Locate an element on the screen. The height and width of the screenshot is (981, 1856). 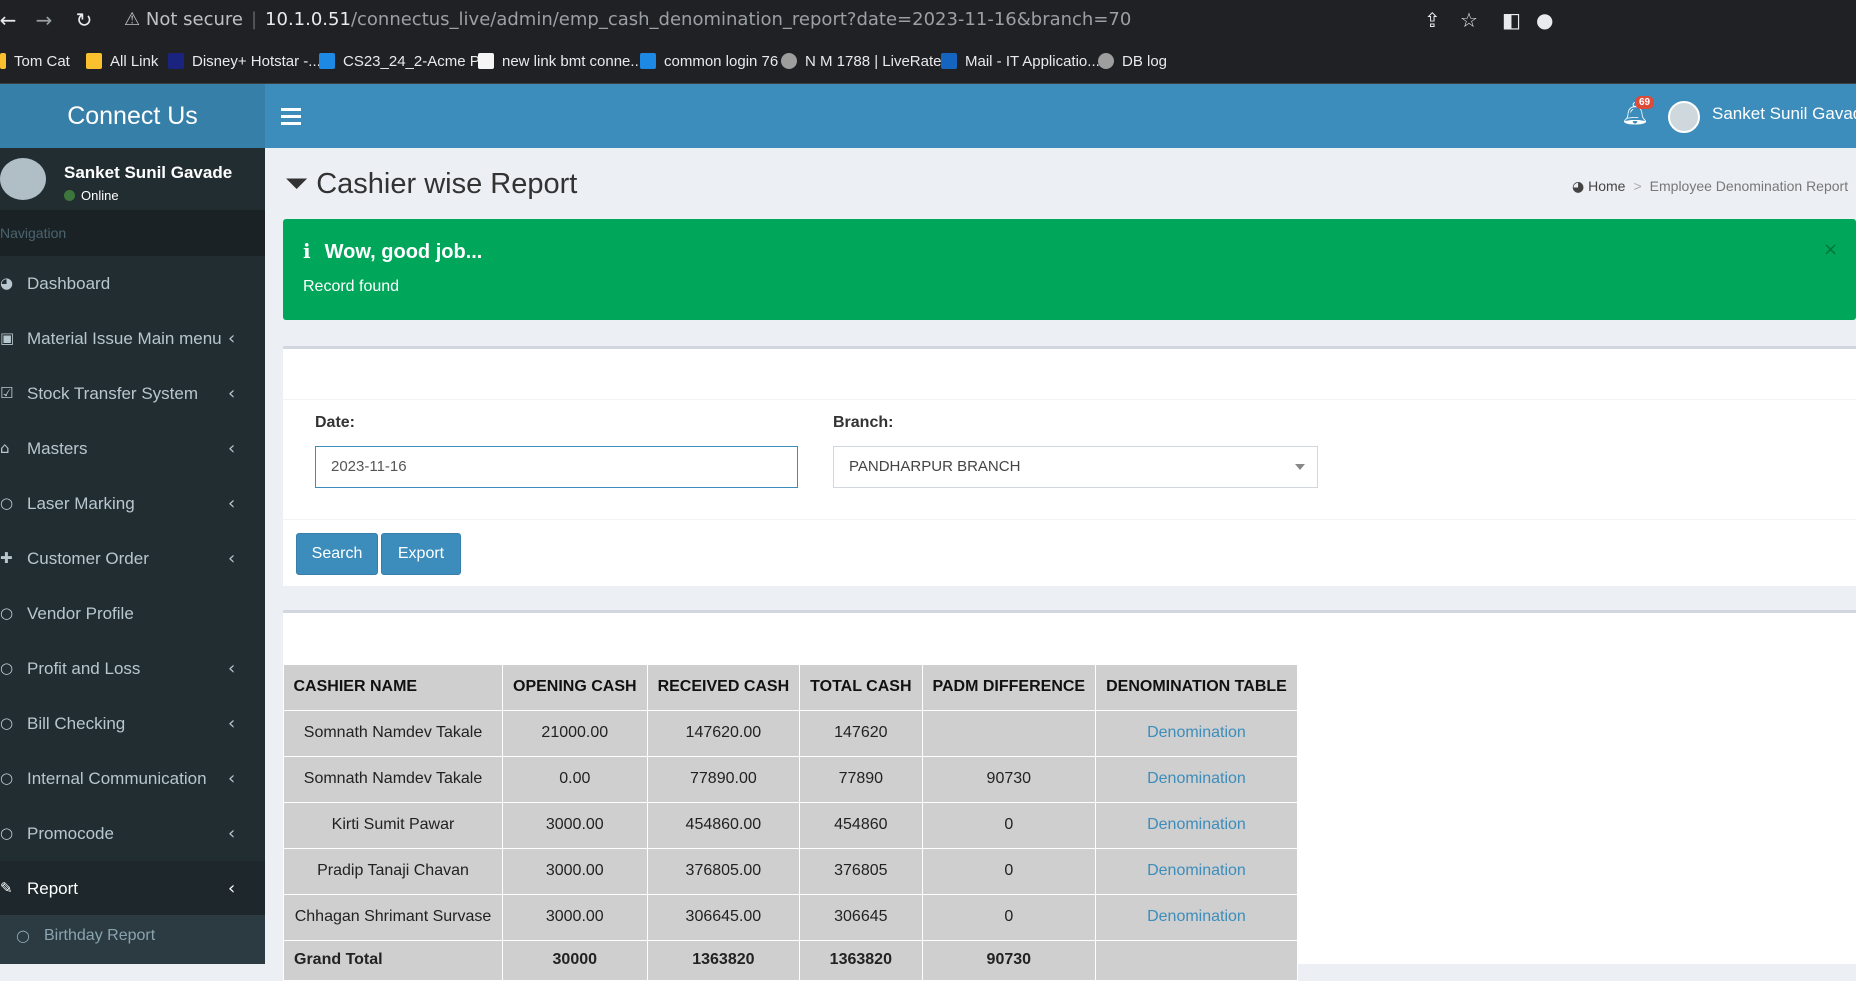
column-header: CASHIER NAME is located at coordinates (393, 687).